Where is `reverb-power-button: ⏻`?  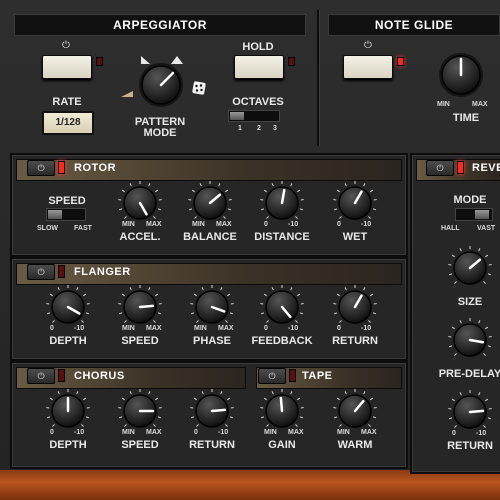
reverb-power-button: ⏻ is located at coordinates (440, 168).